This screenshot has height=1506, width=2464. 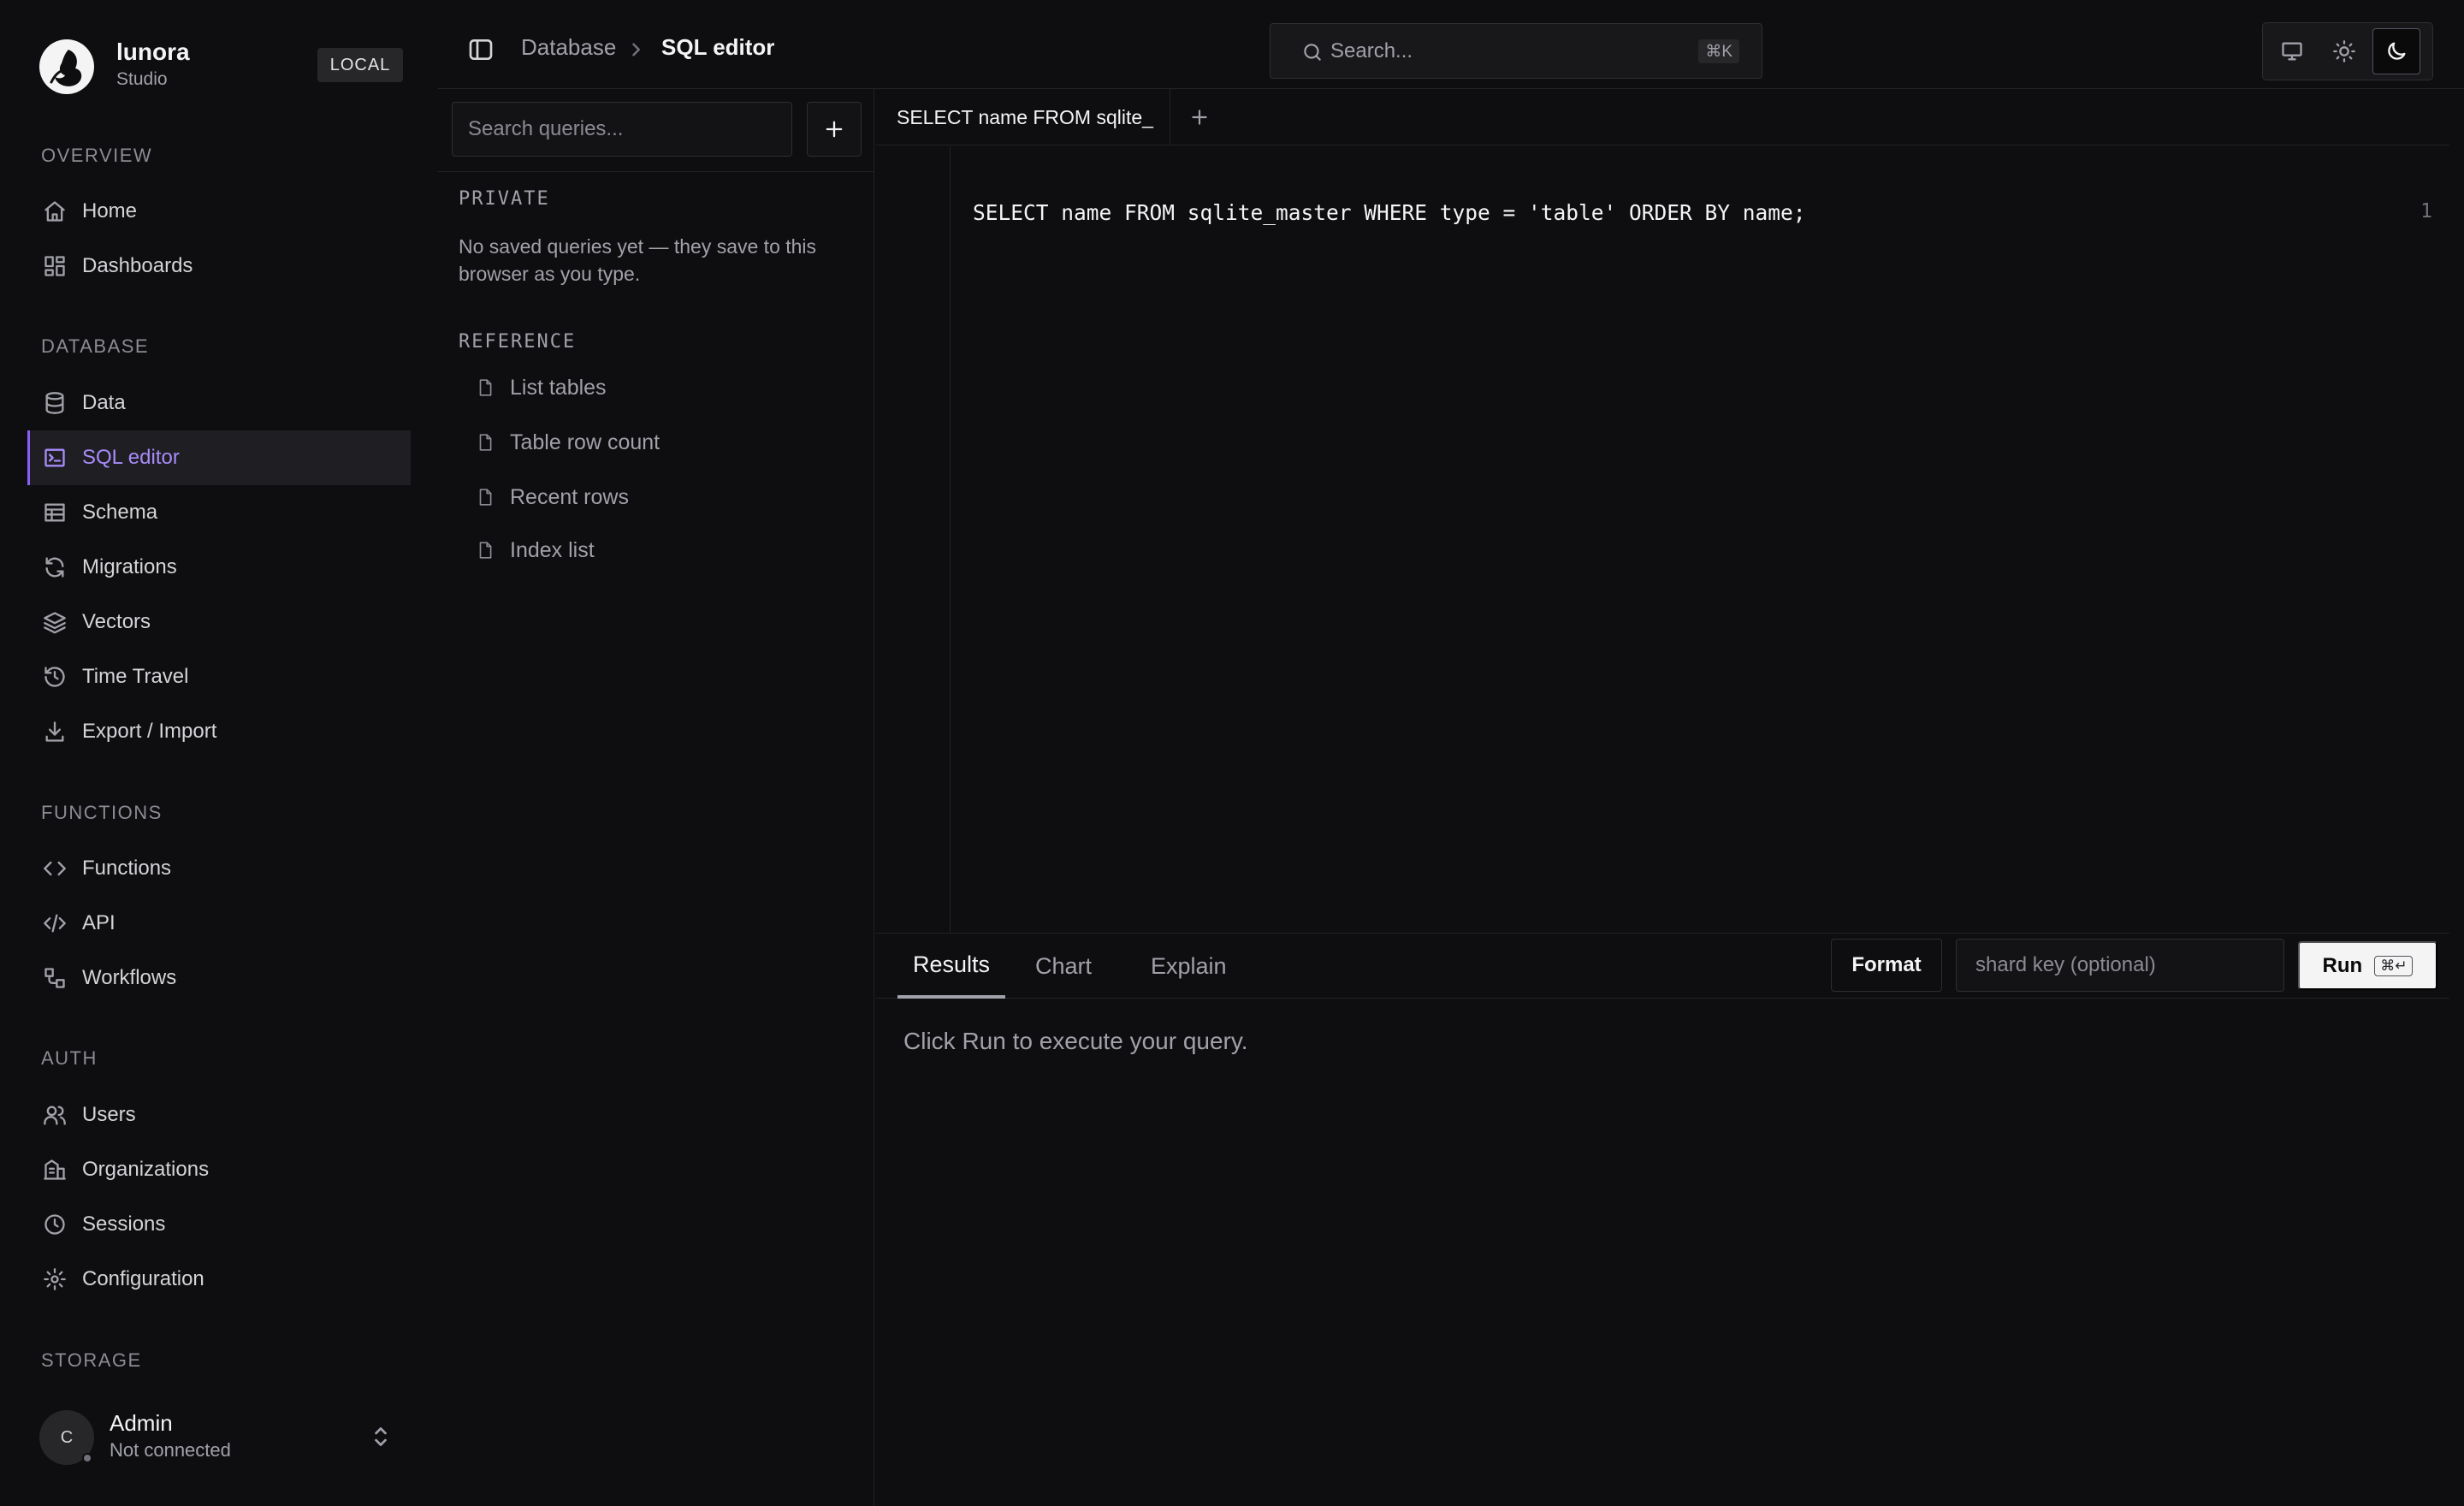 What do you see at coordinates (97, 156) in the screenshot?
I see `nav-section-overview: OVERVIEW` at bounding box center [97, 156].